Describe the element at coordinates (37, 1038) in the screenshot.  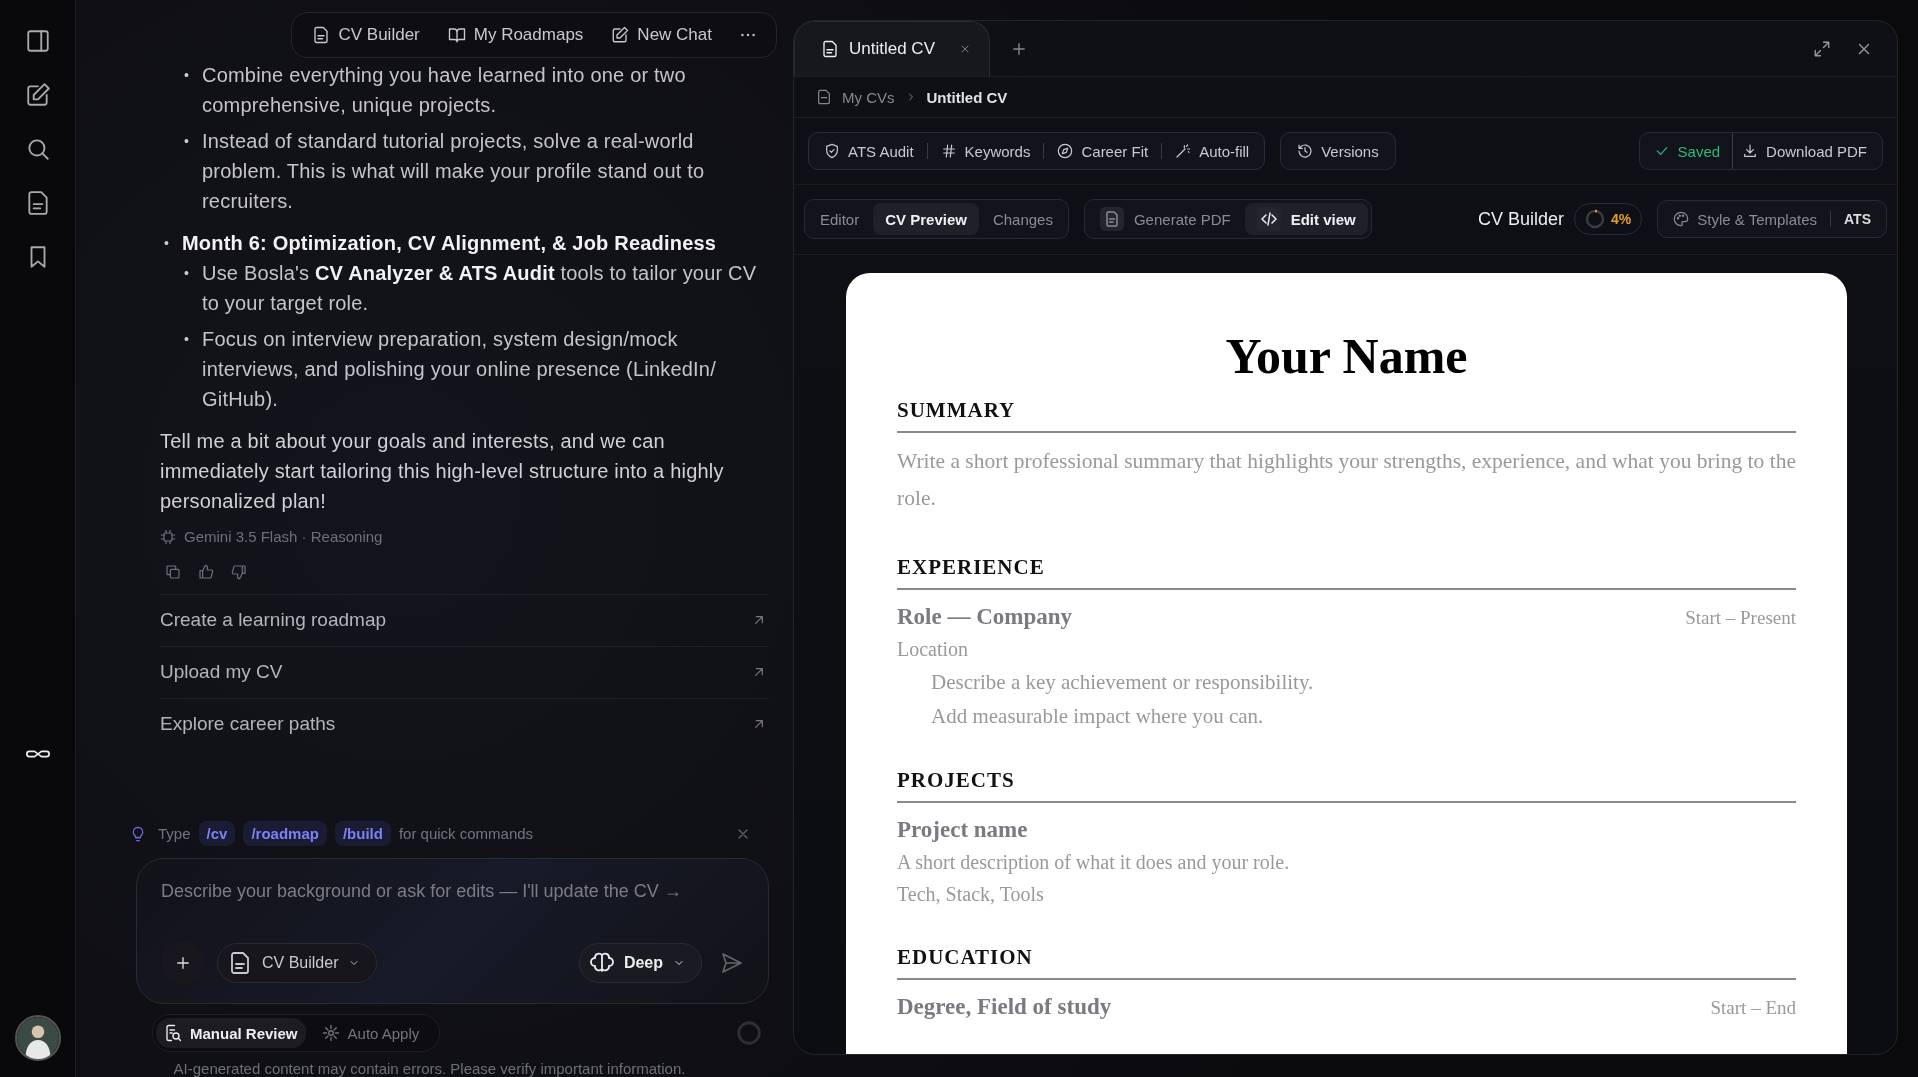
I see `avatar` at that location.